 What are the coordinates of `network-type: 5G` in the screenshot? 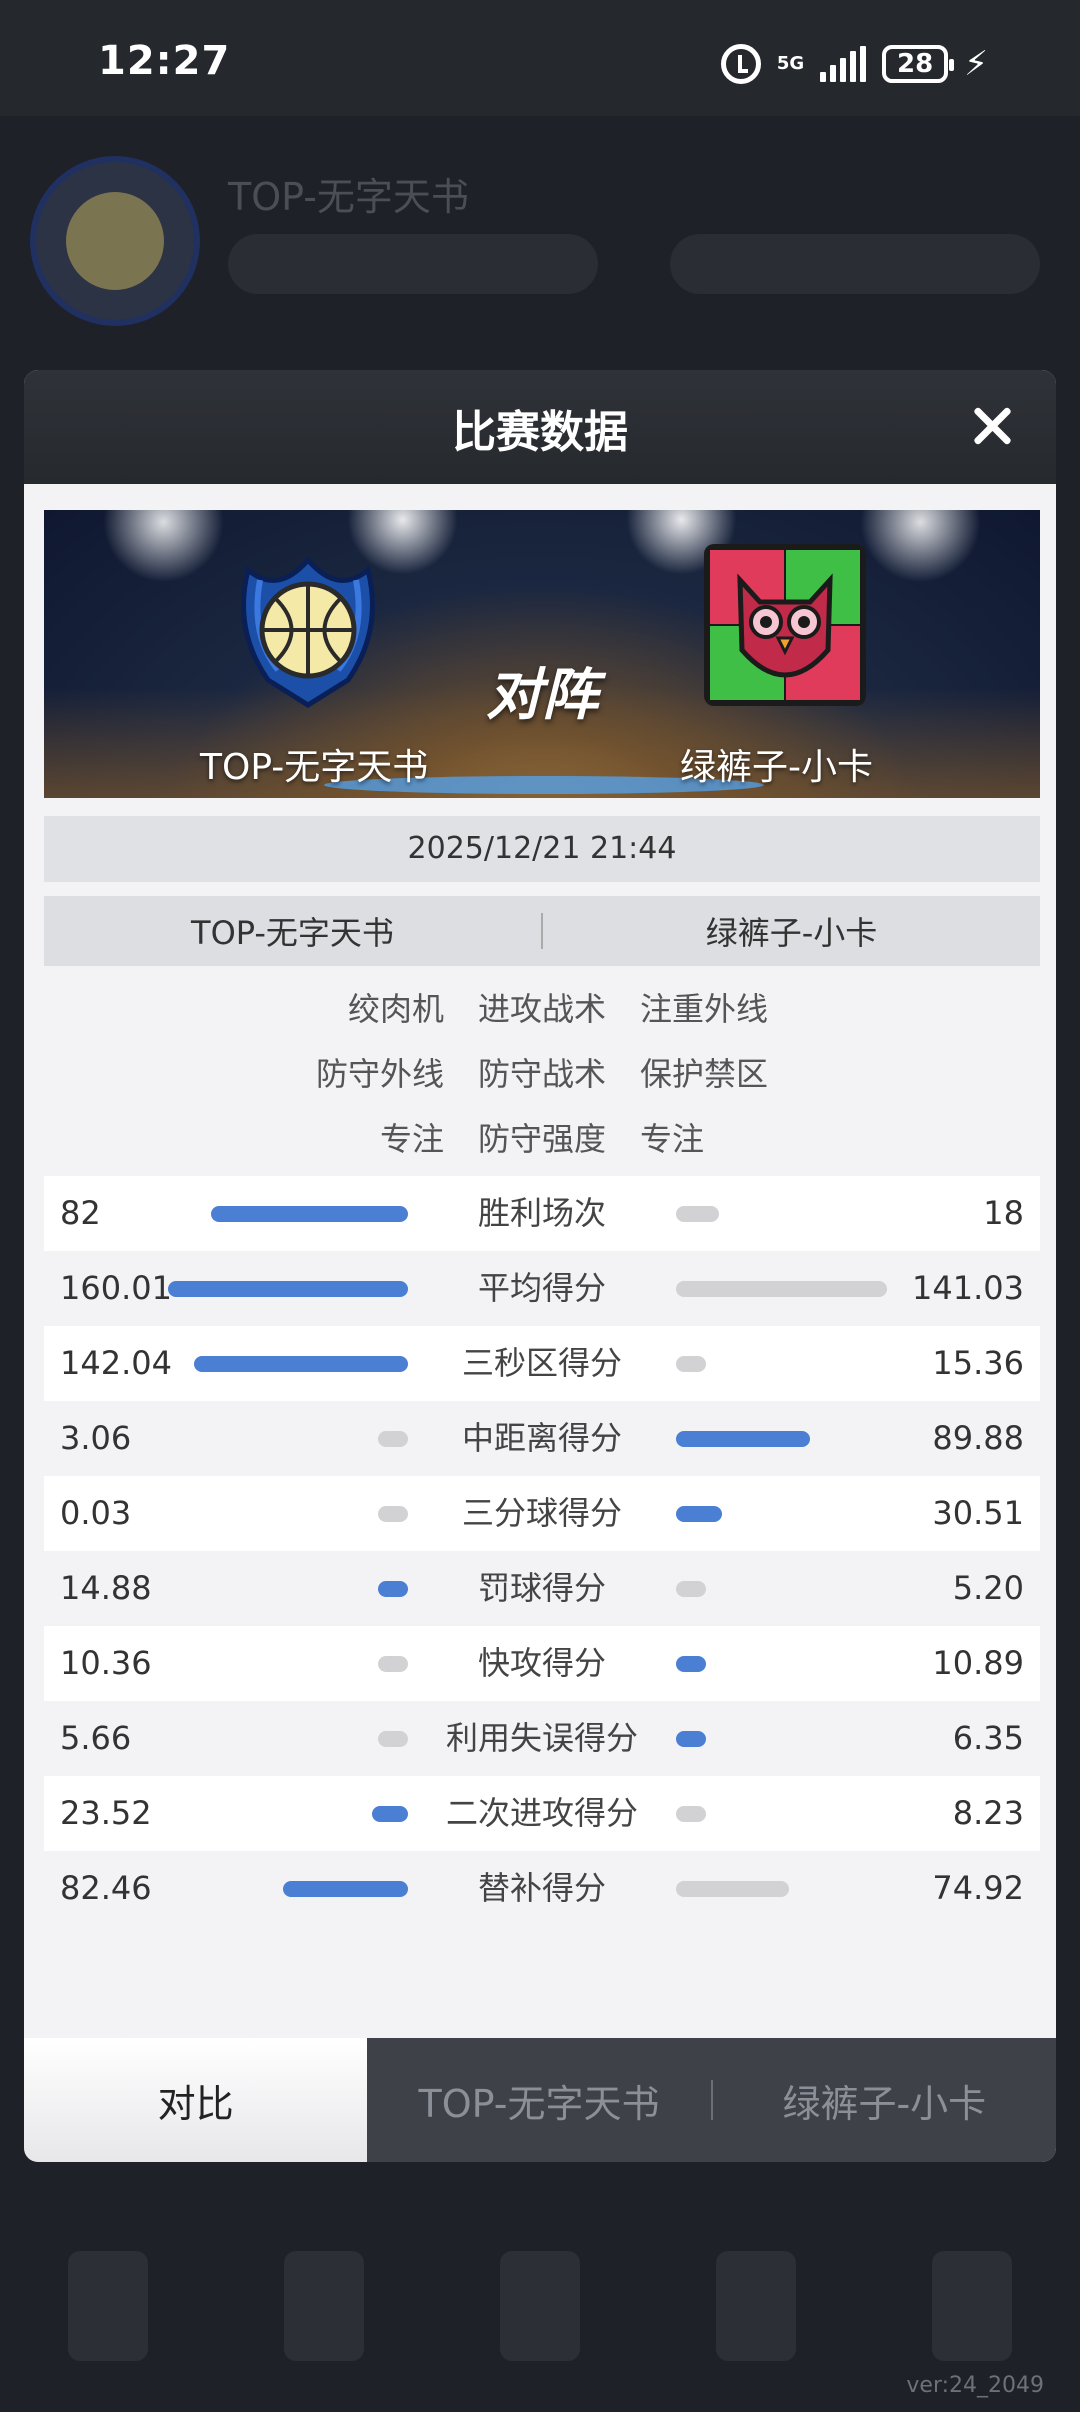 It's located at (790, 63).